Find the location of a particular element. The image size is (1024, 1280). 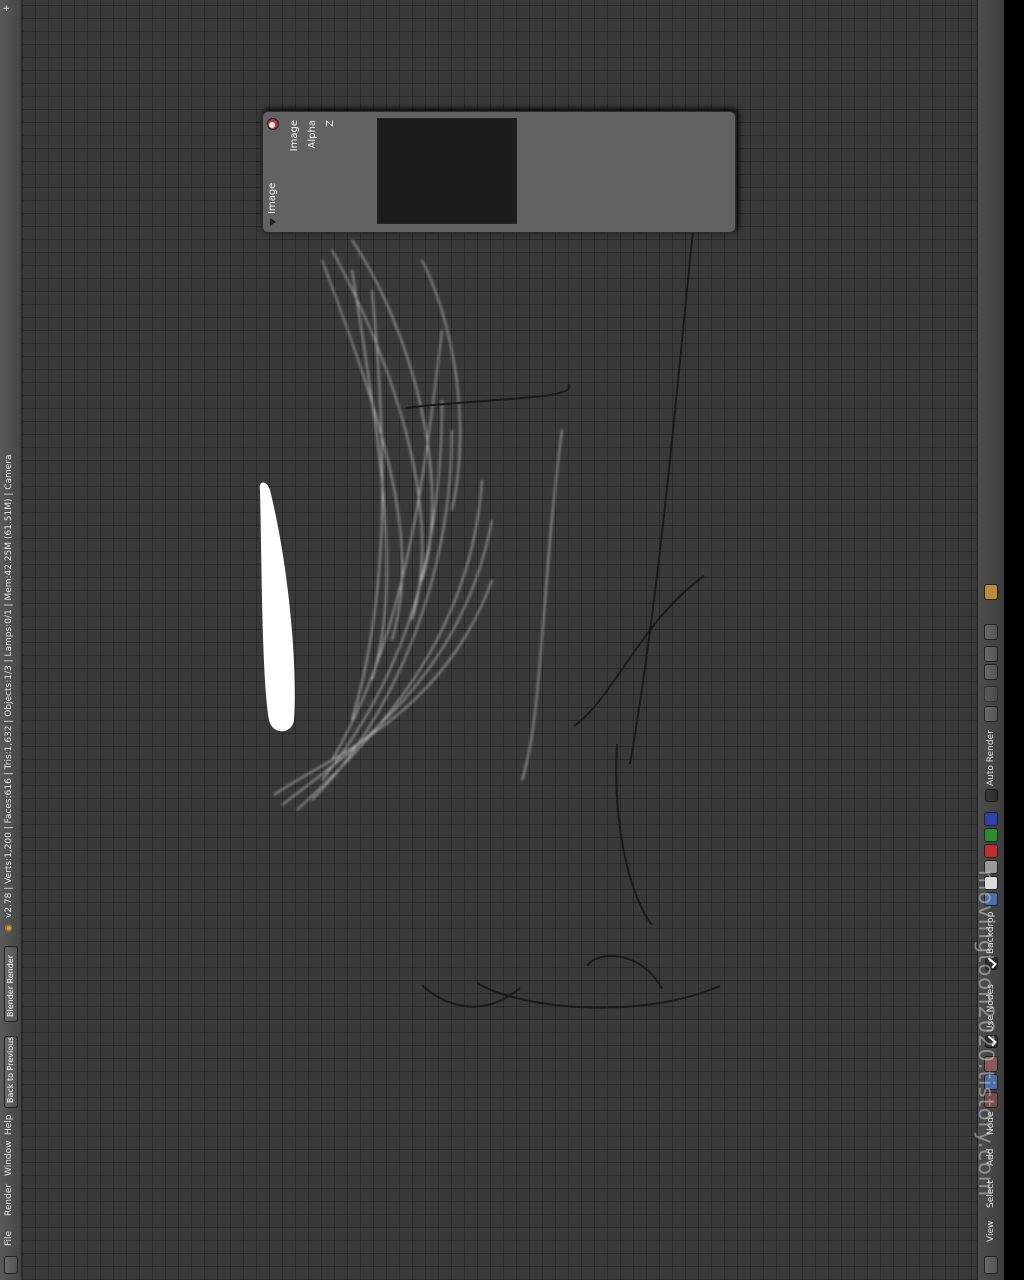

watermark-text: movingtoon2020.tistory.com is located at coordinates (986, 1034).